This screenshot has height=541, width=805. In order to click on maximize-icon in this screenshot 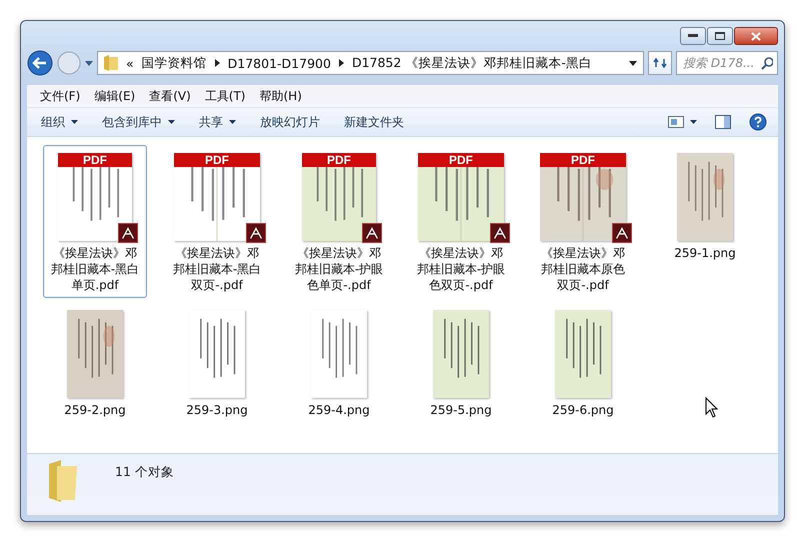, I will do `click(720, 36)`.